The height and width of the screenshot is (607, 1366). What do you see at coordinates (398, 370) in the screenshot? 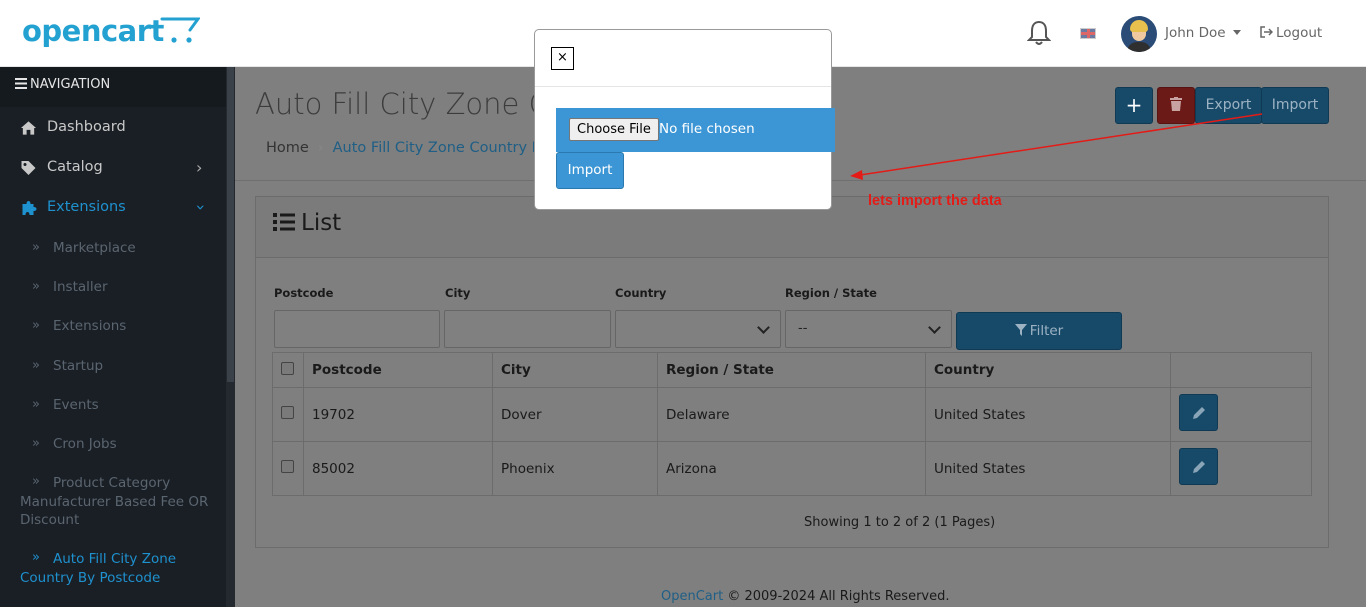
I see `column-header-postcode: Postcode` at bounding box center [398, 370].